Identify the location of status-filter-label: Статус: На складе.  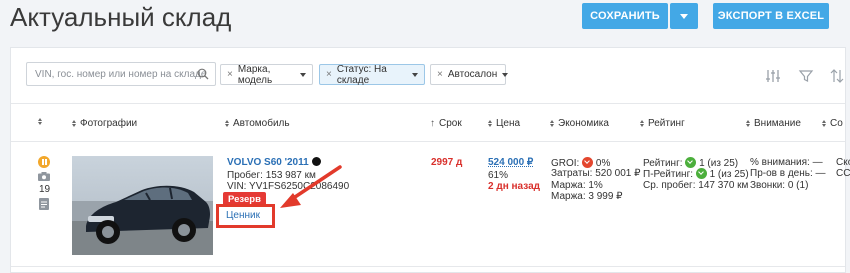
(361, 74).